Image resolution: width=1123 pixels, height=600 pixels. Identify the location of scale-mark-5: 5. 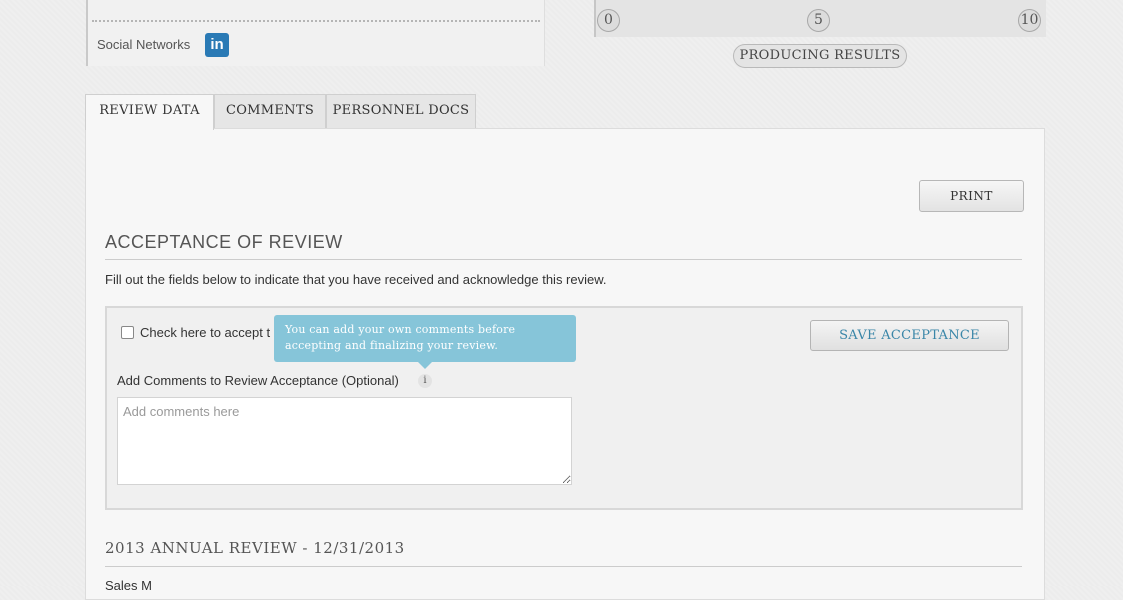
(818, 20).